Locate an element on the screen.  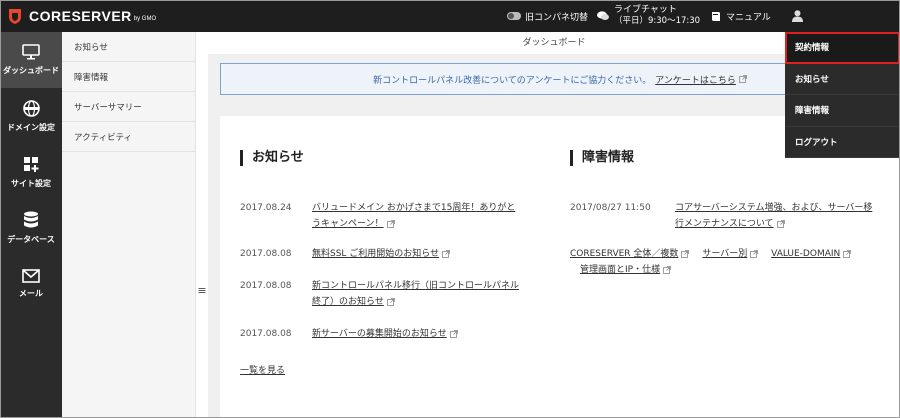
account-menu-button is located at coordinates (797, 16).